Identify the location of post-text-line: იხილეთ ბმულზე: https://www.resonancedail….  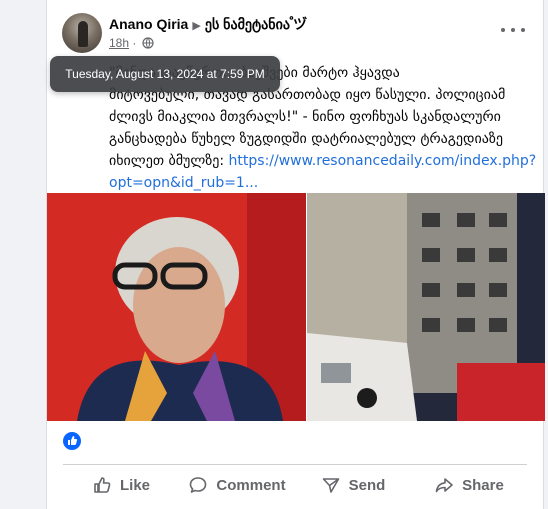
(328, 172).